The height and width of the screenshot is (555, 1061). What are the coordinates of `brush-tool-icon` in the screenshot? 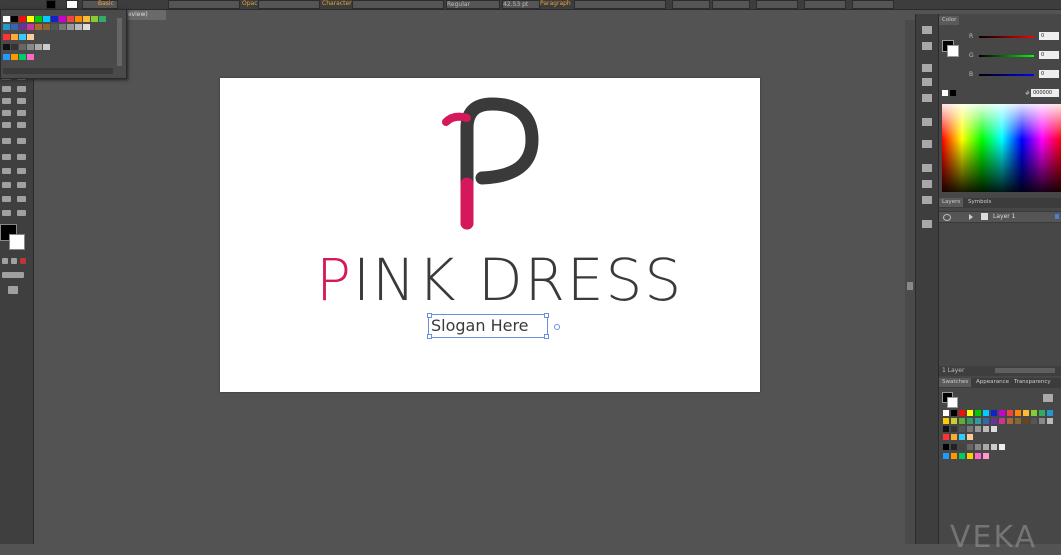 It's located at (6, 113).